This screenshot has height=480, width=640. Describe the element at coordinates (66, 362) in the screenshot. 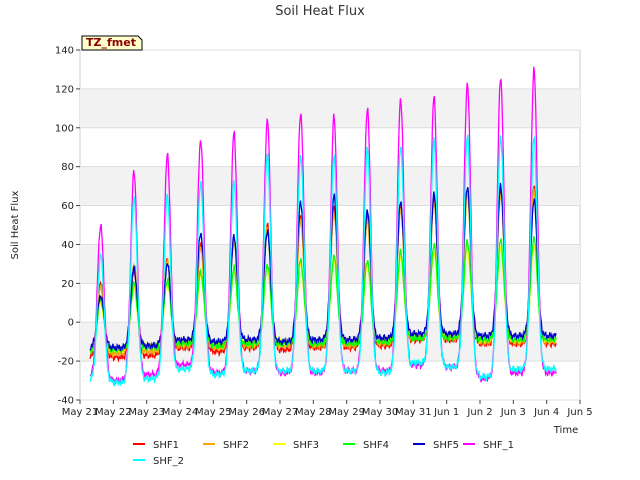

I see `y-tick-label: -20` at that location.